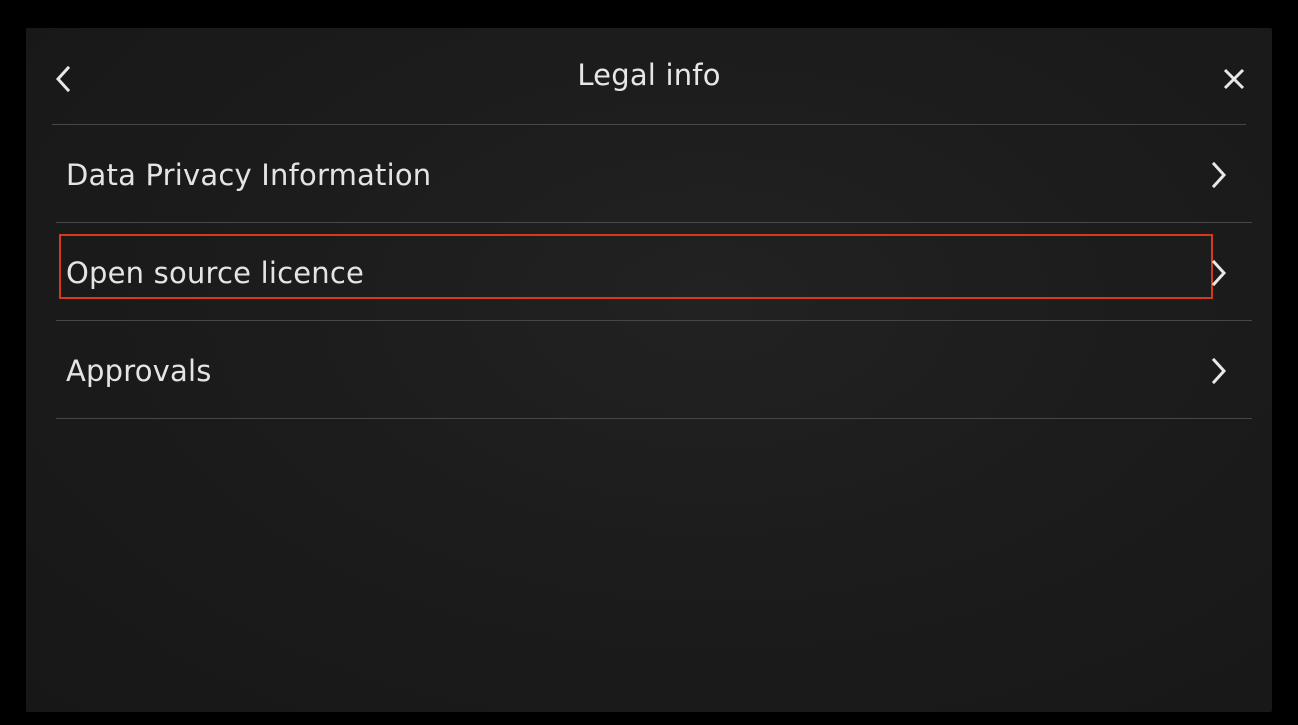 The width and height of the screenshot is (1298, 725). I want to click on page-title: Legal info, so click(649, 75).